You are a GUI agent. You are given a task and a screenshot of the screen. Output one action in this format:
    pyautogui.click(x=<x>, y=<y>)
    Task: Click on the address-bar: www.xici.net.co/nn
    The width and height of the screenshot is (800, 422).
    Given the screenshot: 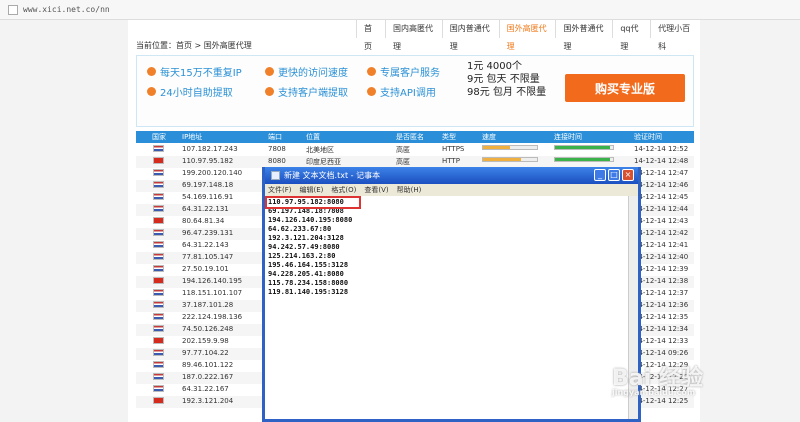 What is the action you would take?
    pyautogui.click(x=400, y=10)
    